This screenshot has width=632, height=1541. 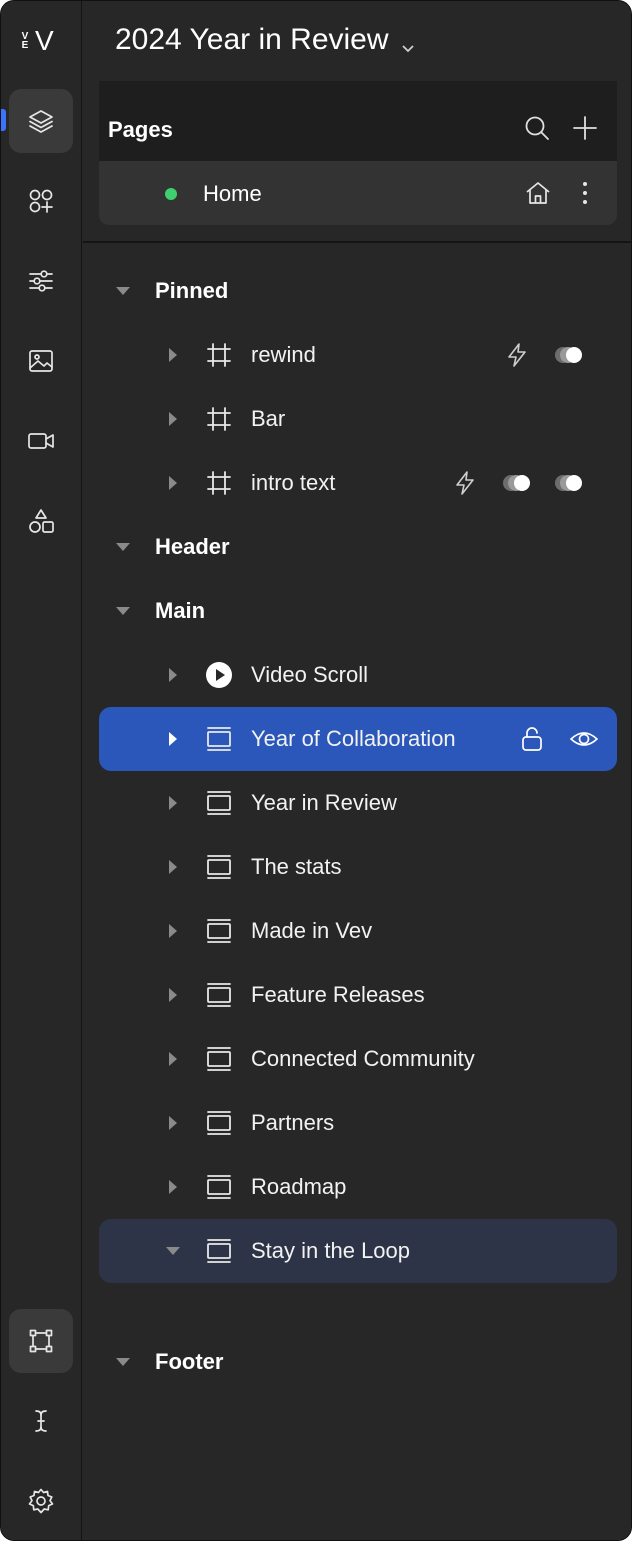 I want to click on section-label: Header, so click(x=192, y=546).